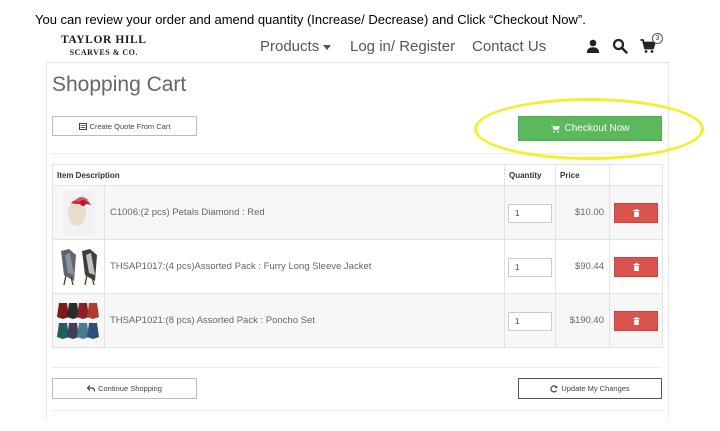 Image resolution: width=720 pixels, height=431 pixels. I want to click on header-actions, so click(636, 175).